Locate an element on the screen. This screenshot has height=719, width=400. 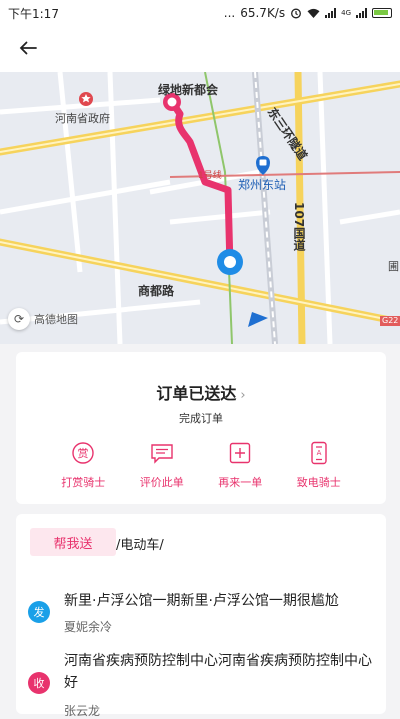
order-status: 订单已送达 › is located at coordinates (201, 392).